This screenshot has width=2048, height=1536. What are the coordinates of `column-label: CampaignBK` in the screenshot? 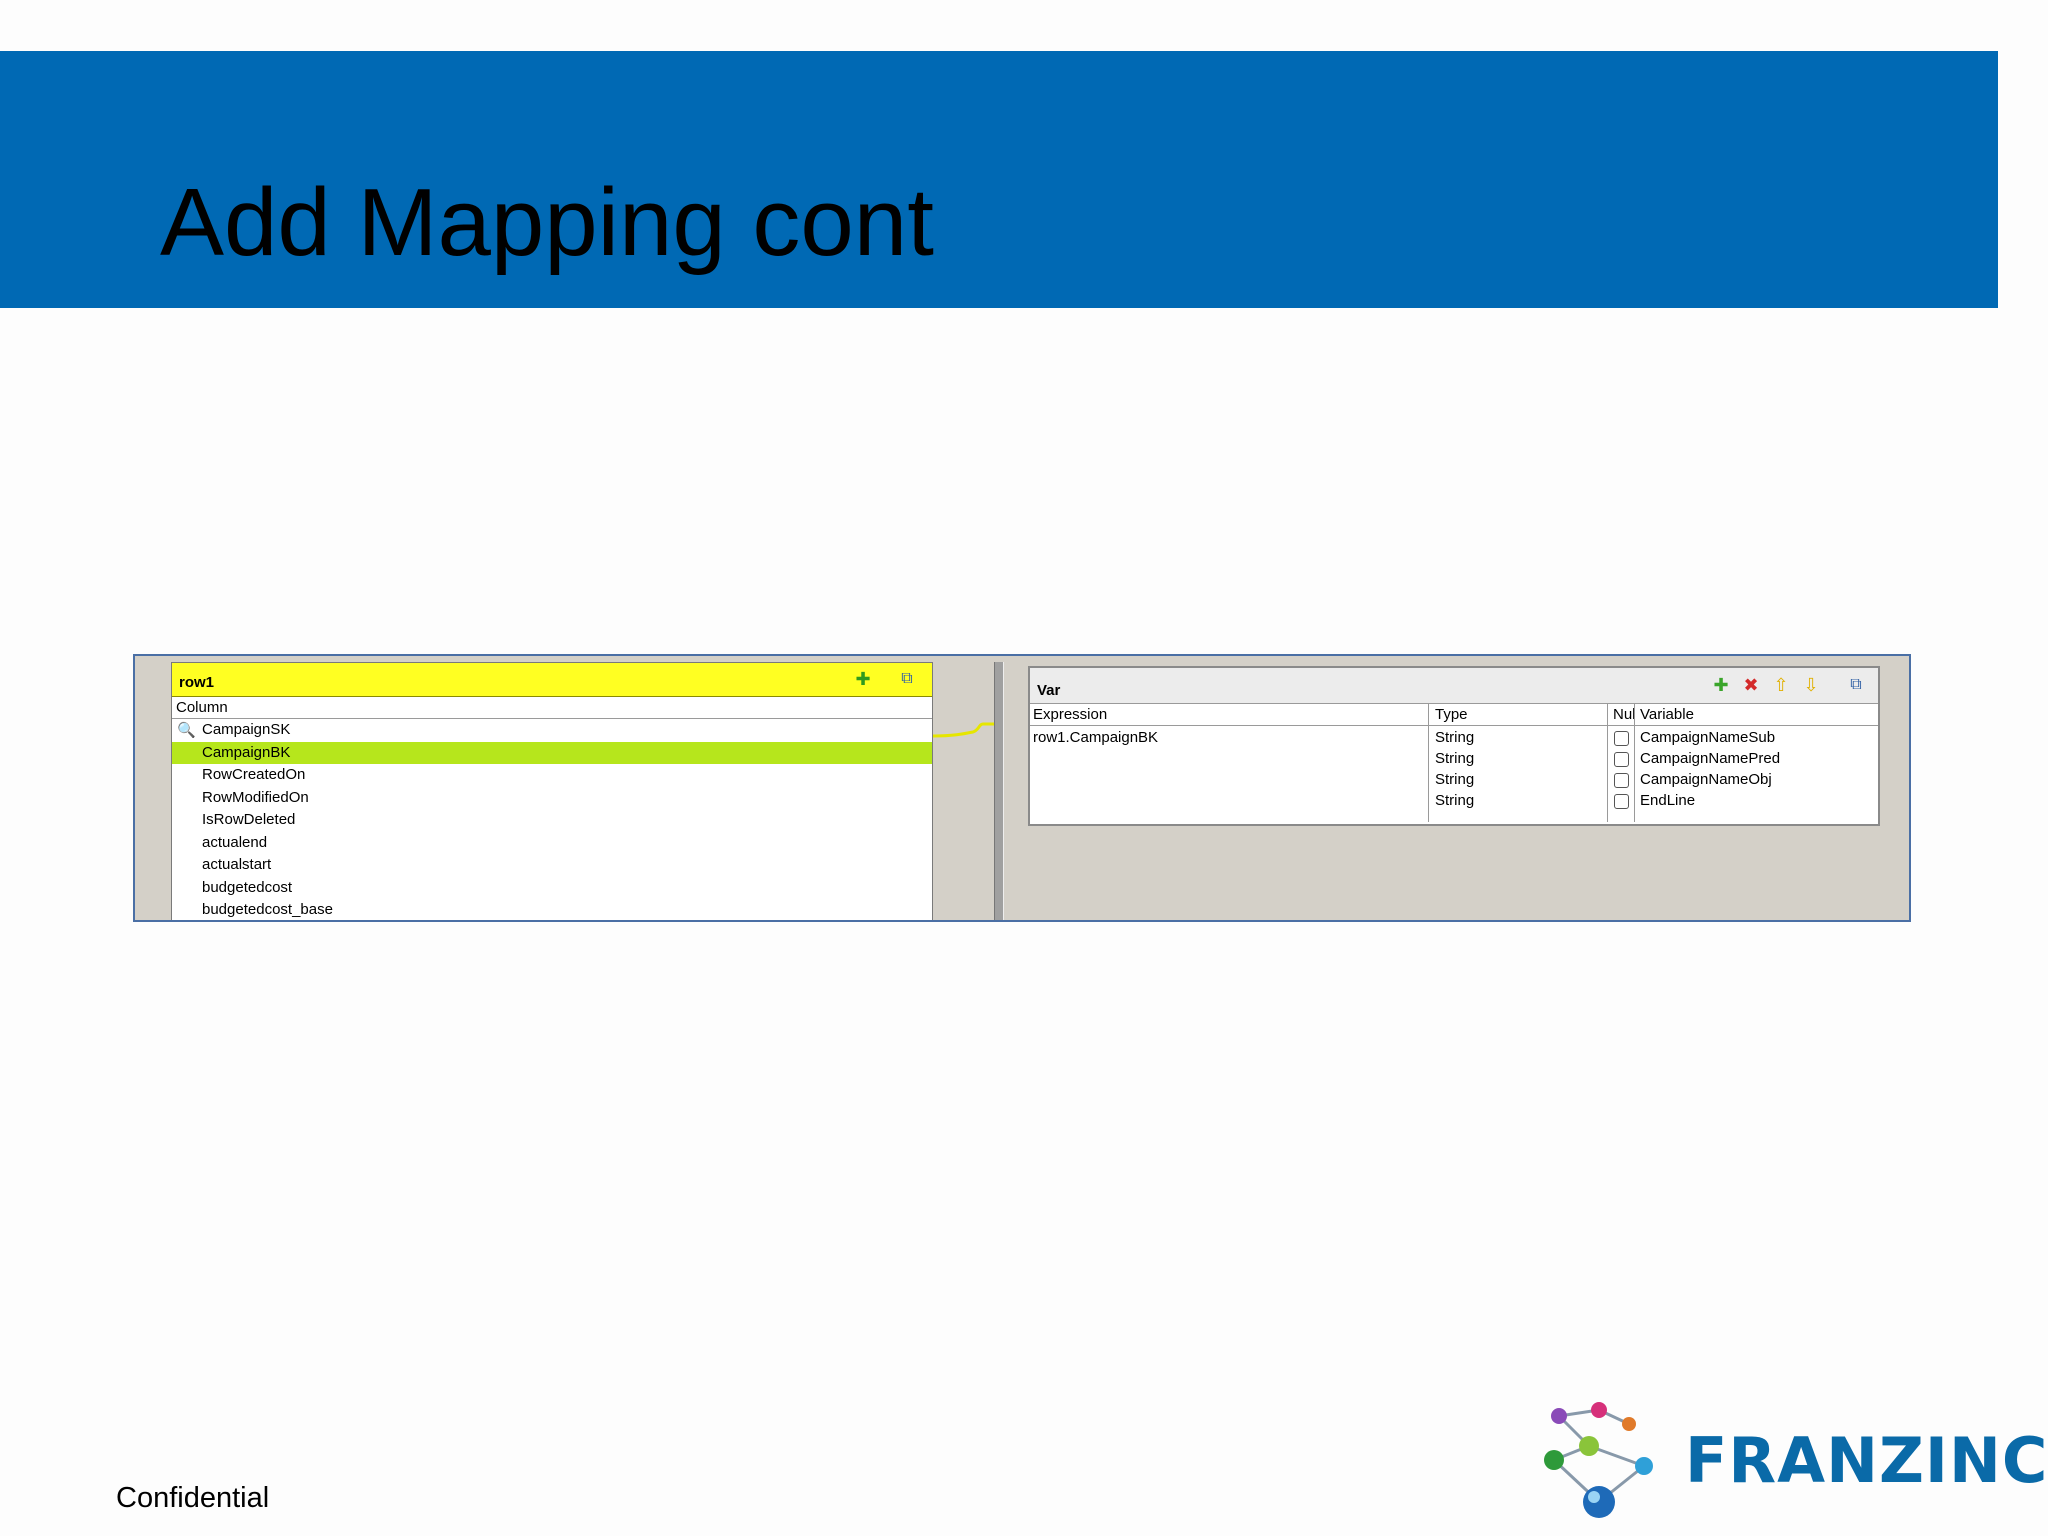 It's located at (246, 752).